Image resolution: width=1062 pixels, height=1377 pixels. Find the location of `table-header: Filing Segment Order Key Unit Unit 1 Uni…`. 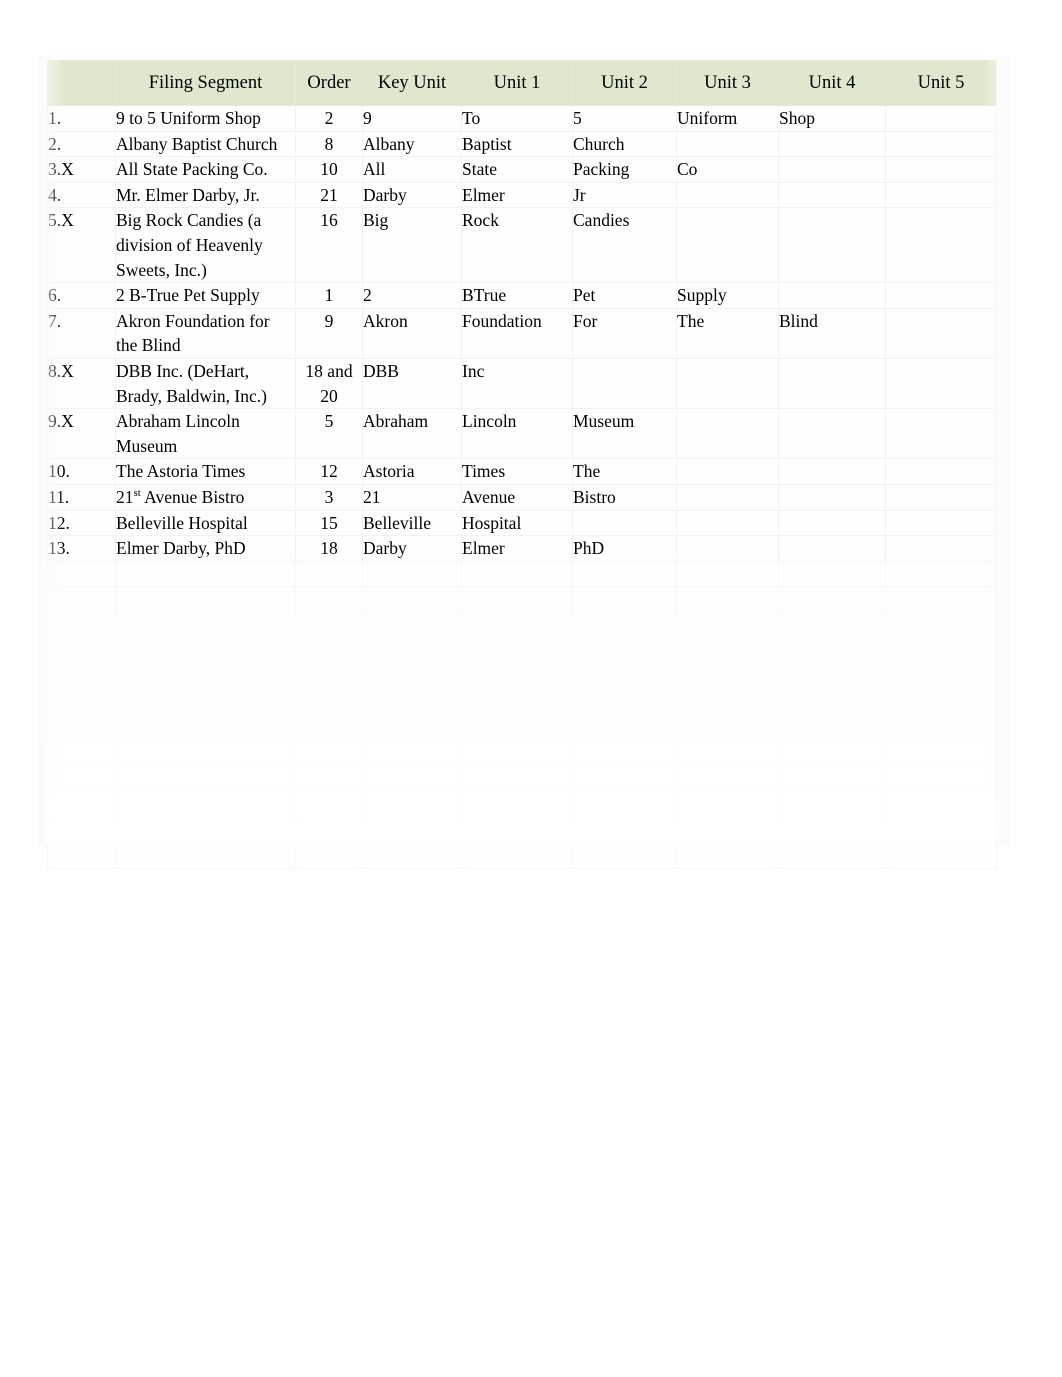

table-header: Filing Segment Order Key Unit Unit 1 Uni… is located at coordinates (522, 83).